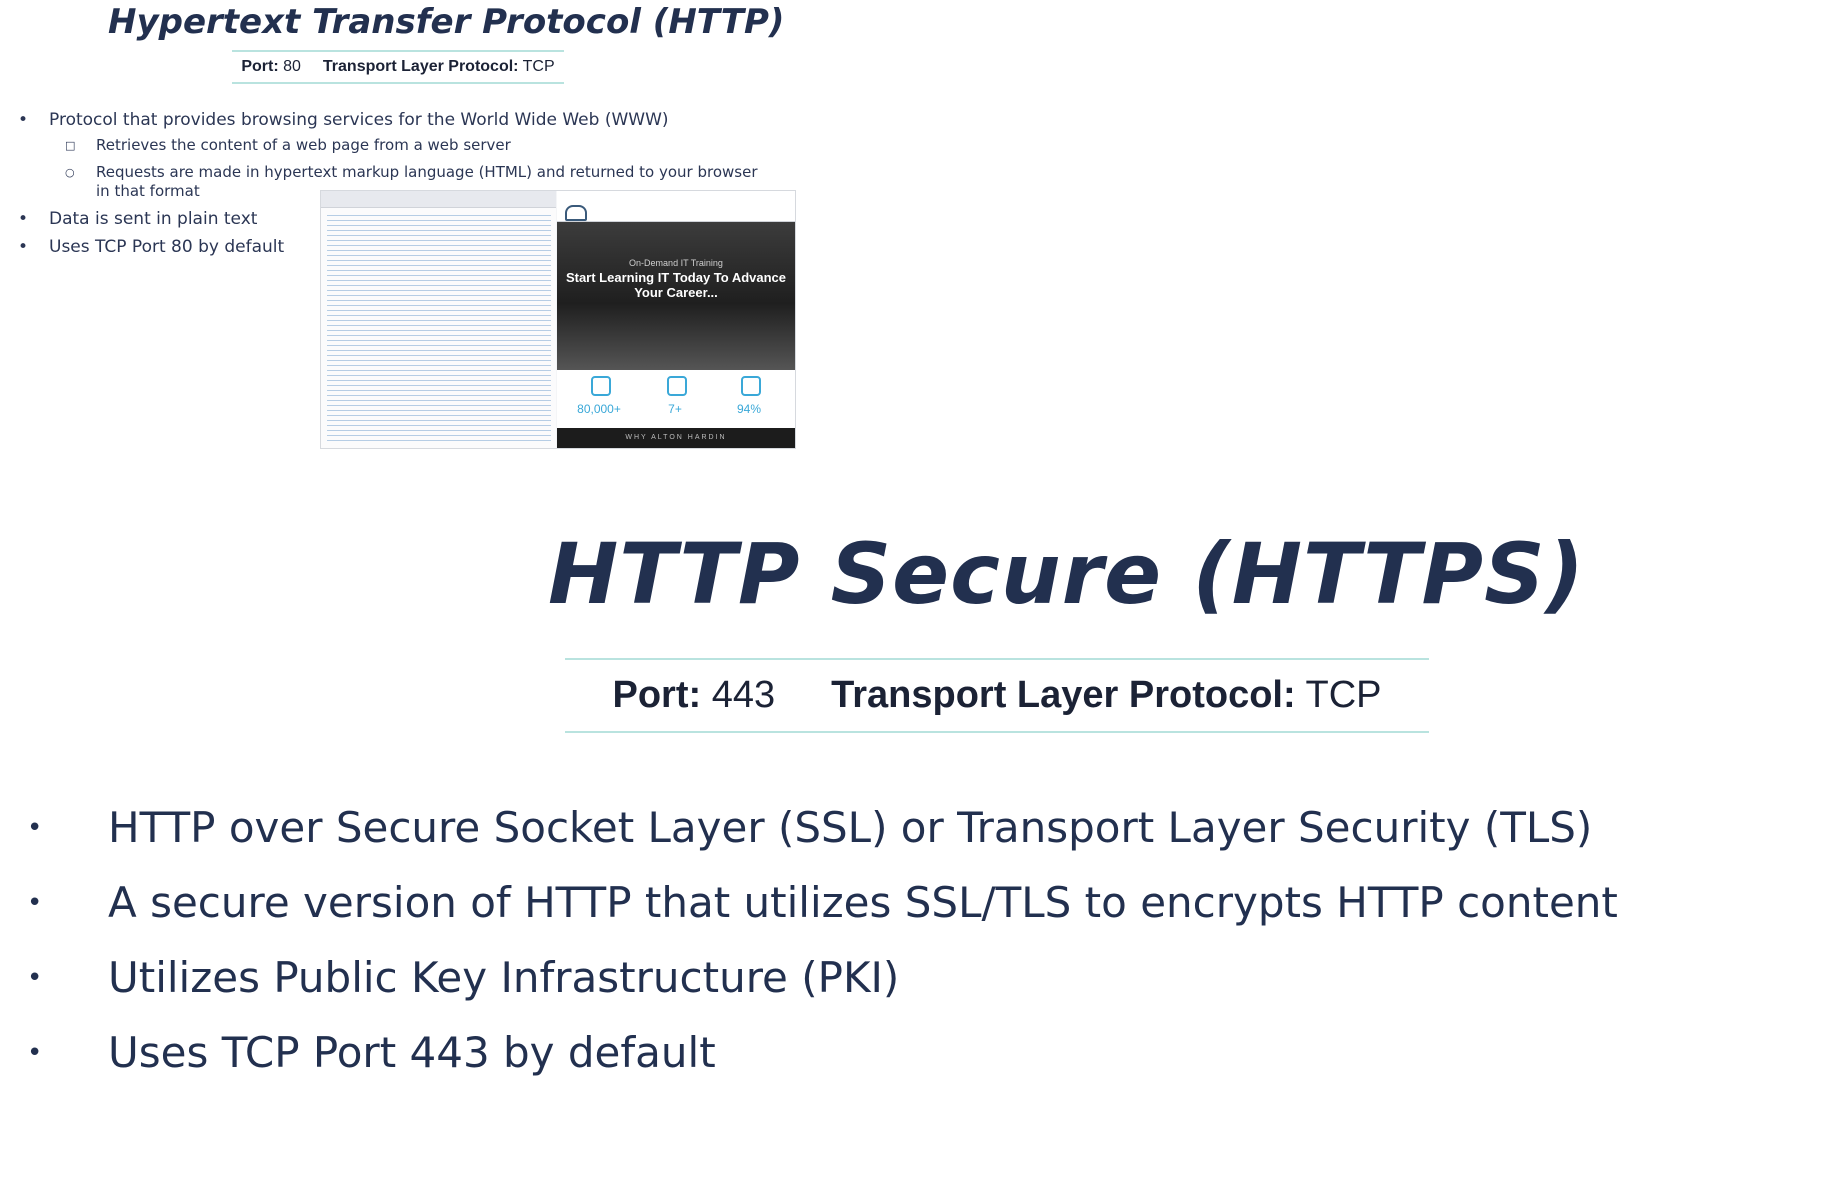 Image resolution: width=1831 pixels, height=1181 pixels. Describe the element at coordinates (676, 206) in the screenshot. I see `browser-toolbar` at that location.